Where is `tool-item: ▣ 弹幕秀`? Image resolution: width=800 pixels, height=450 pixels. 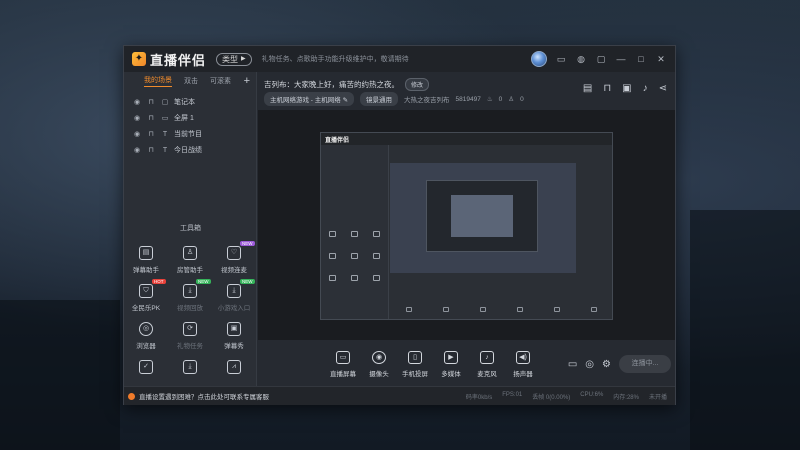 tool-item: ▣ 弹幕秀 is located at coordinates (234, 336).